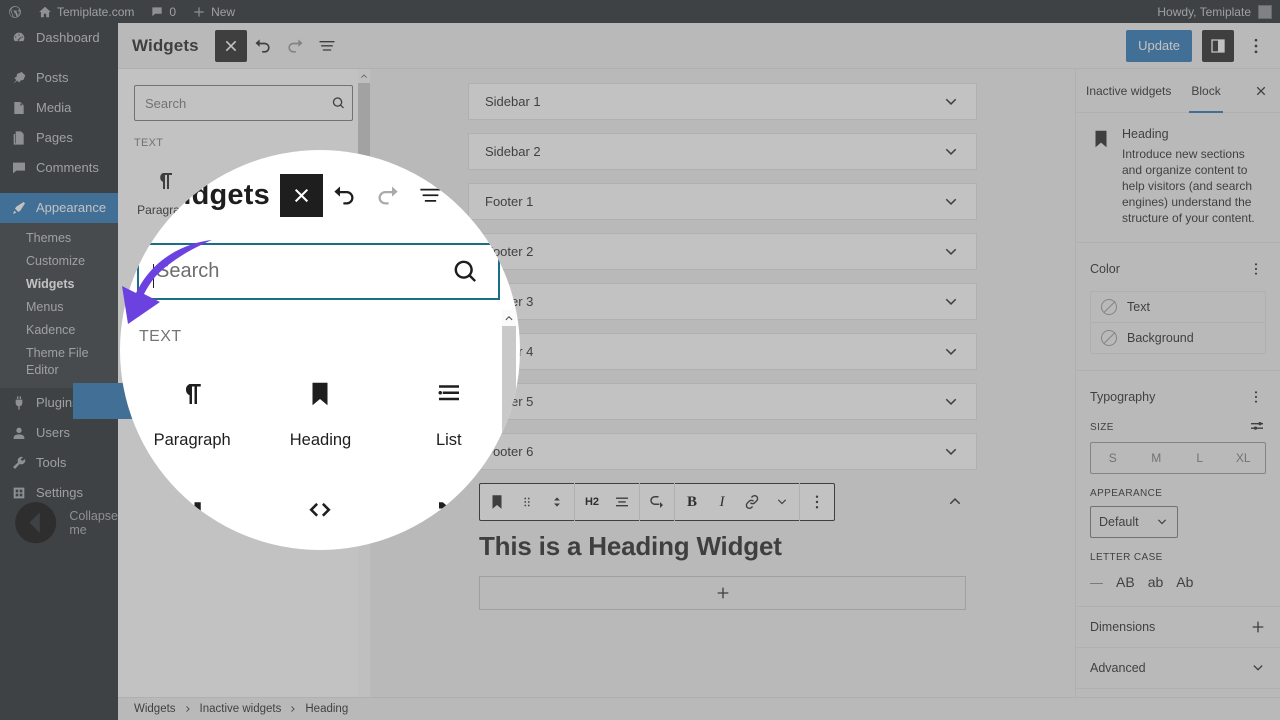 This screenshot has width=1280, height=720. Describe the element at coordinates (1256, 397) in the screenshot. I see `typography-options-button` at that location.